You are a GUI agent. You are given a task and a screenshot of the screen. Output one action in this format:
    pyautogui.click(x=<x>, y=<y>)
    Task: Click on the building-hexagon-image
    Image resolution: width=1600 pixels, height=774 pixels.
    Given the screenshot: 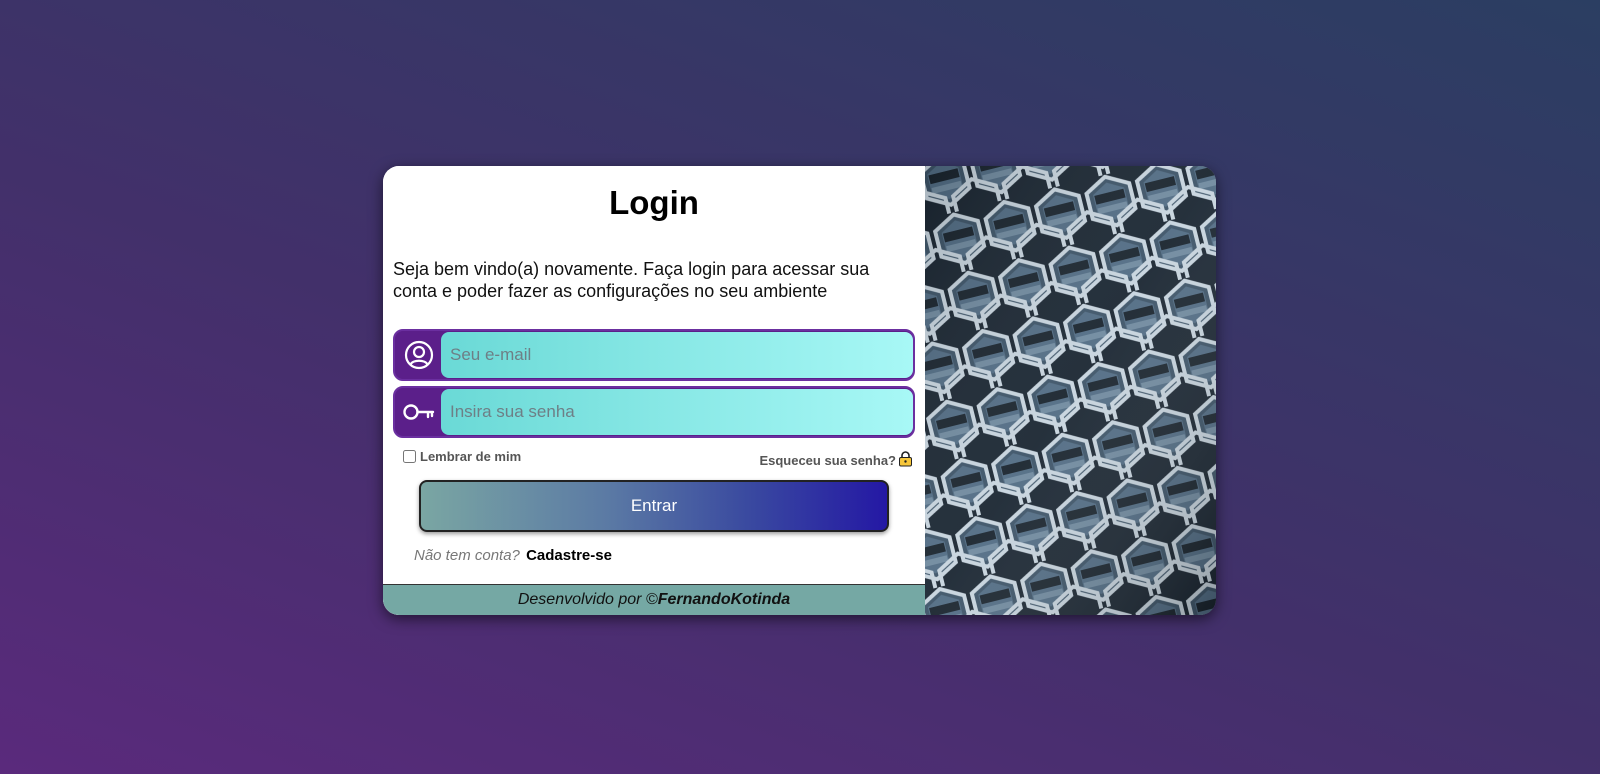 What is the action you would take?
    pyautogui.click(x=1070, y=390)
    